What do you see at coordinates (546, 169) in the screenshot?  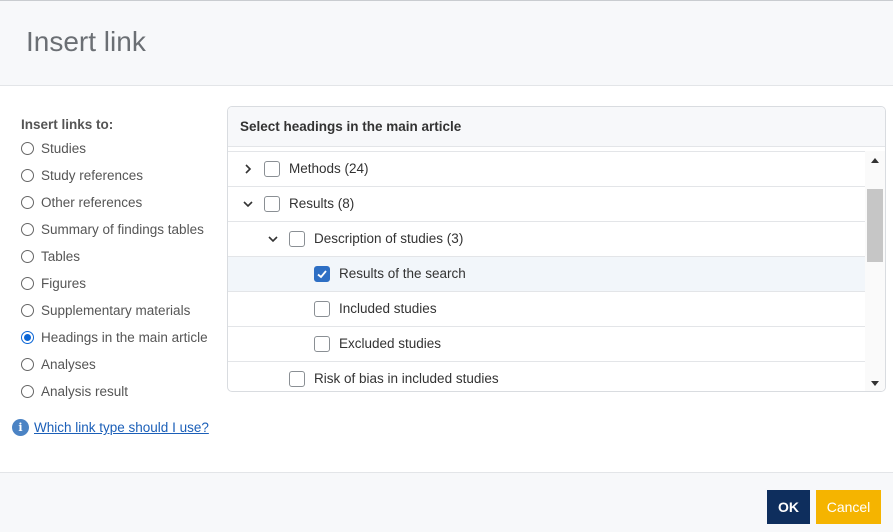 I see `tree-row: Methods (24)` at bounding box center [546, 169].